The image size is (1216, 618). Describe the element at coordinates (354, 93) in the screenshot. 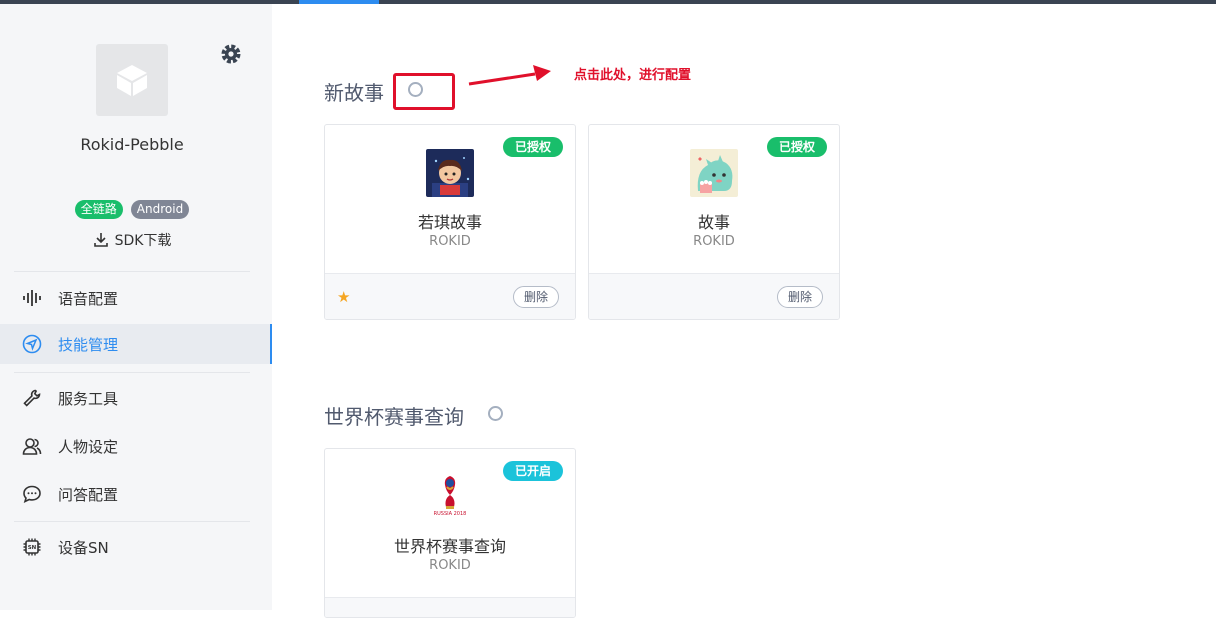

I see `section-title: 新故事` at that location.